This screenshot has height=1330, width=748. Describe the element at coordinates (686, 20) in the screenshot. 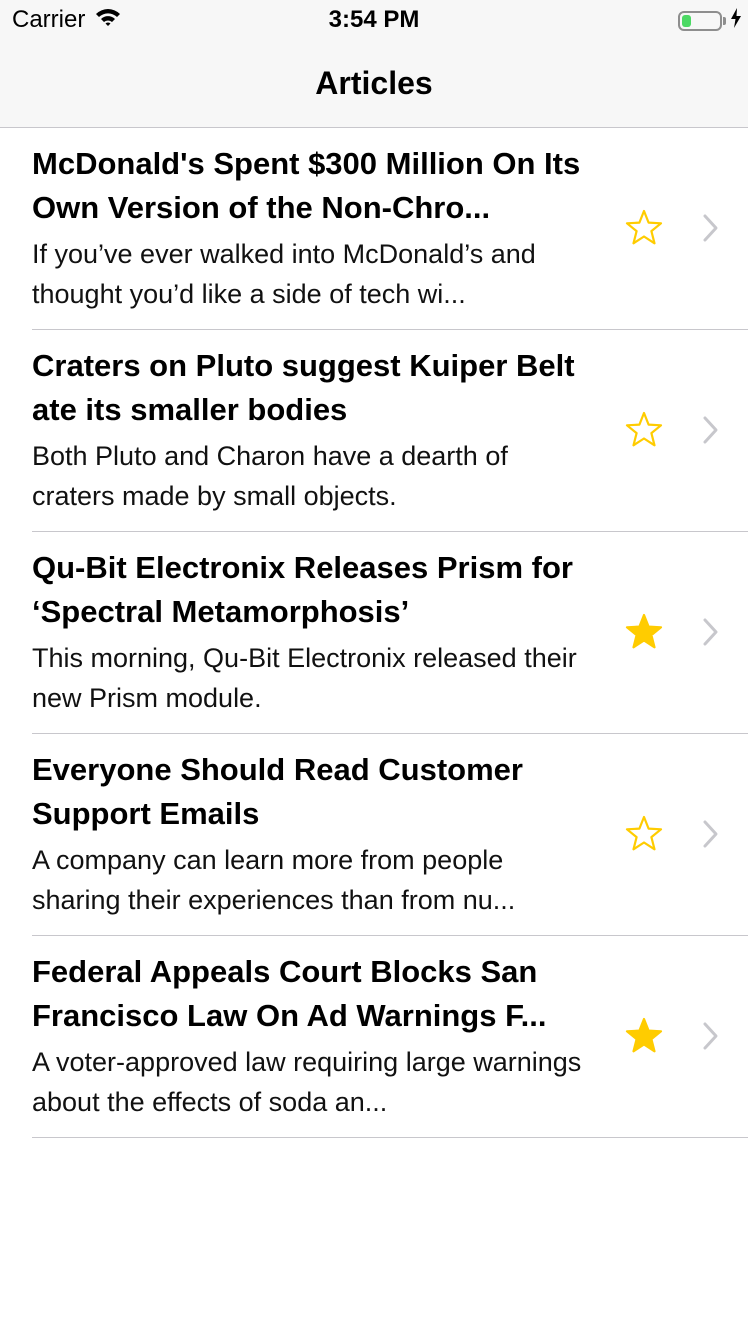

I see `battery-level-fill` at that location.